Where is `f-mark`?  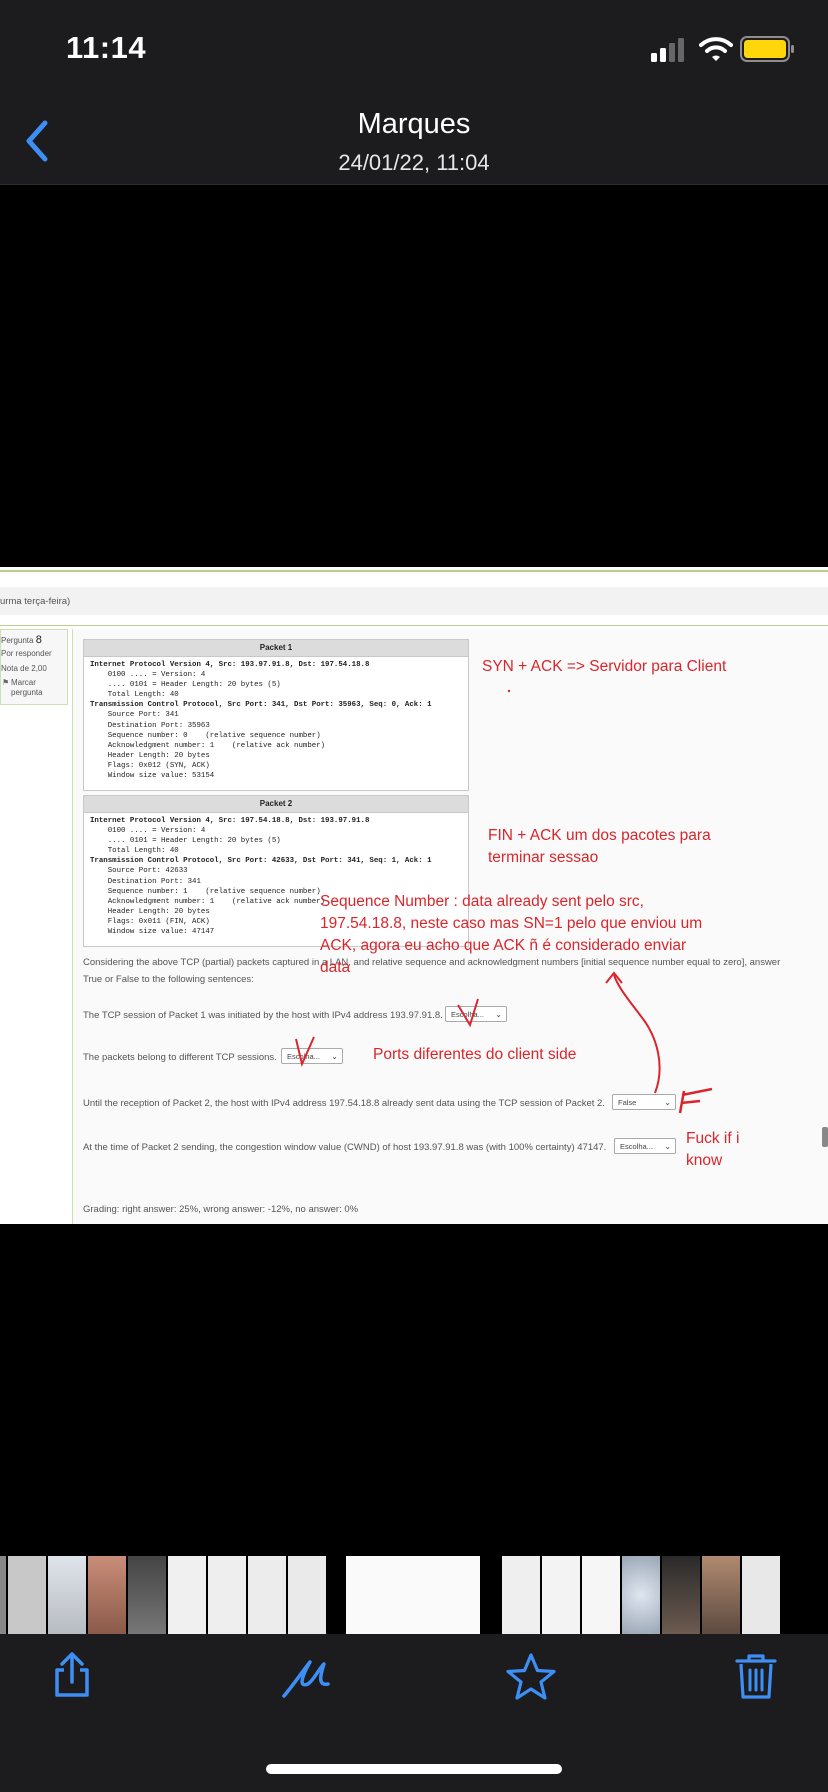
f-mark is located at coordinates (695, 1100).